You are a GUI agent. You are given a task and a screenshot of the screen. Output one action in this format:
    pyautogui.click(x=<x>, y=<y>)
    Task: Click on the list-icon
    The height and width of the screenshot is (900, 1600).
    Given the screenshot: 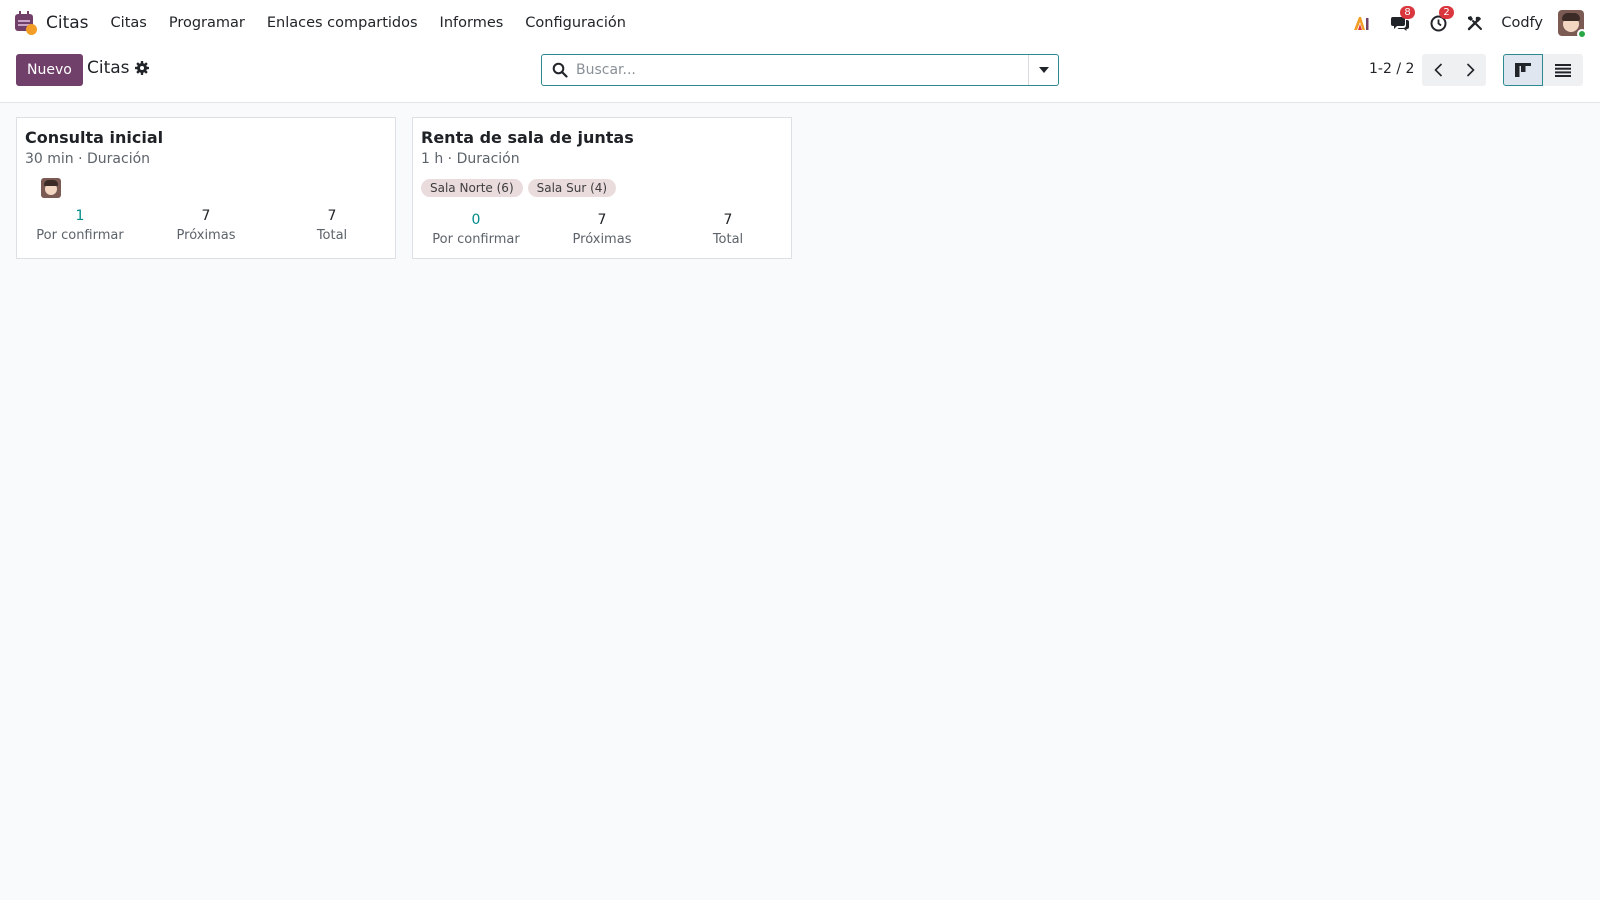 What is the action you would take?
    pyautogui.click(x=1563, y=70)
    